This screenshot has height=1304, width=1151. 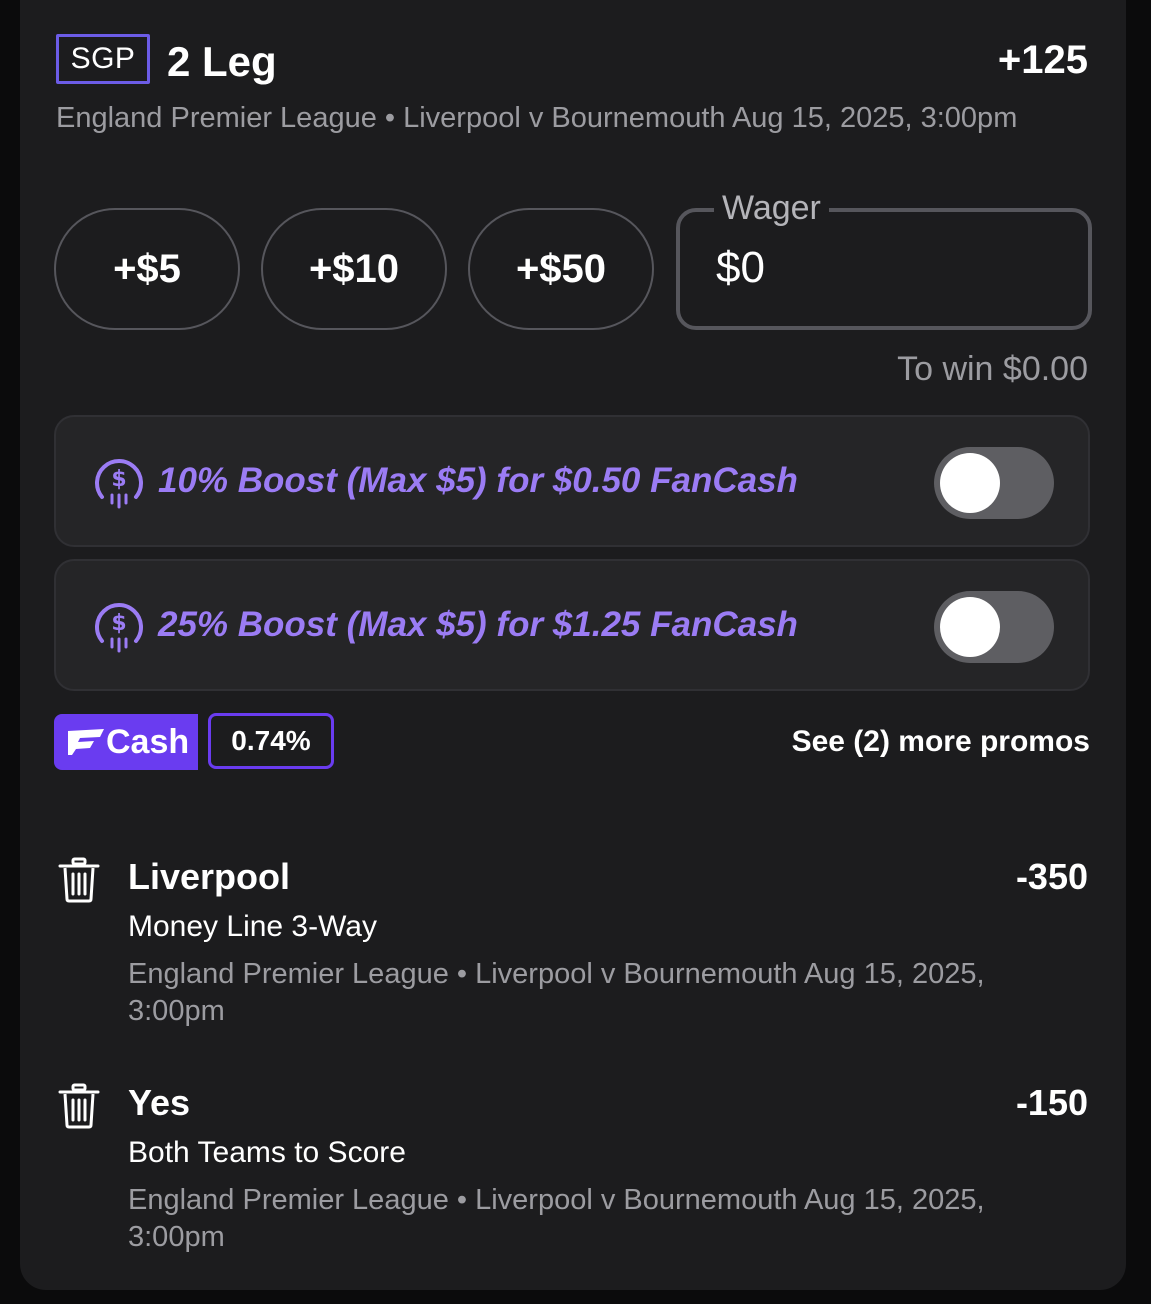 What do you see at coordinates (86, 742) in the screenshot?
I see `fancash-logo-icon` at bounding box center [86, 742].